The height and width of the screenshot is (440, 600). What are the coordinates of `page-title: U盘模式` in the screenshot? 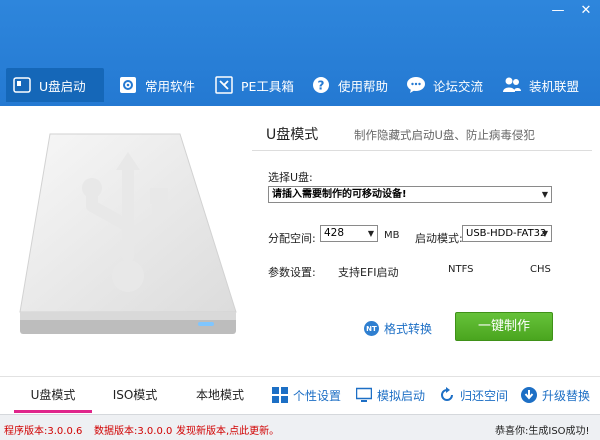 It's located at (292, 135).